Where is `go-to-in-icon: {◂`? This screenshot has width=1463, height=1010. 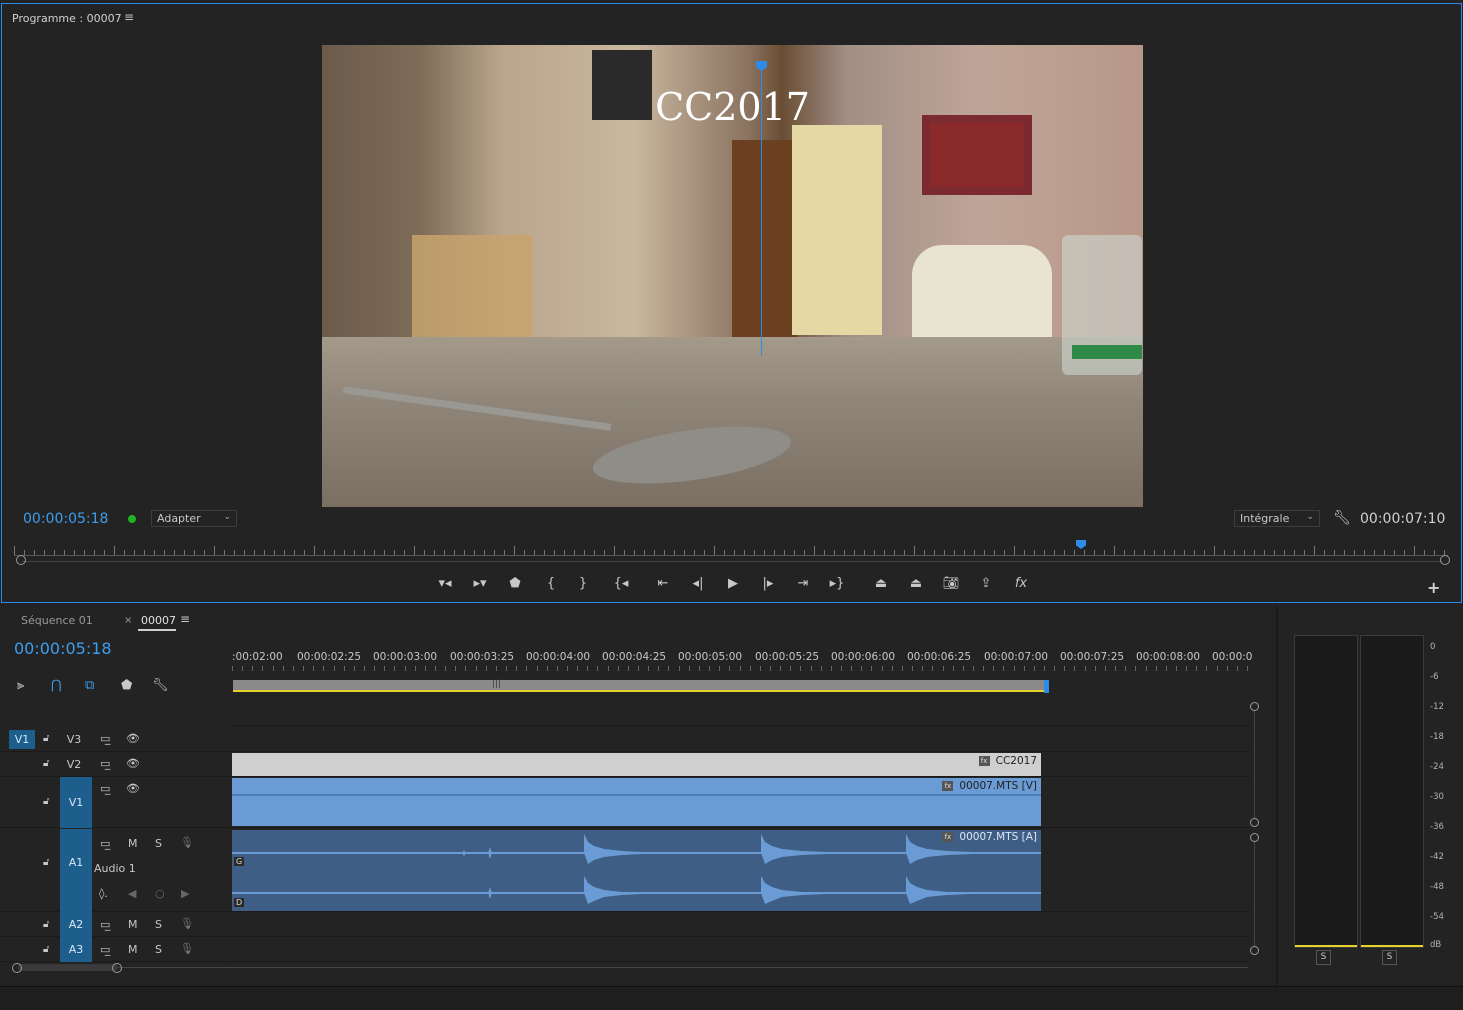
go-to-in-icon: {◂ is located at coordinates (621, 583).